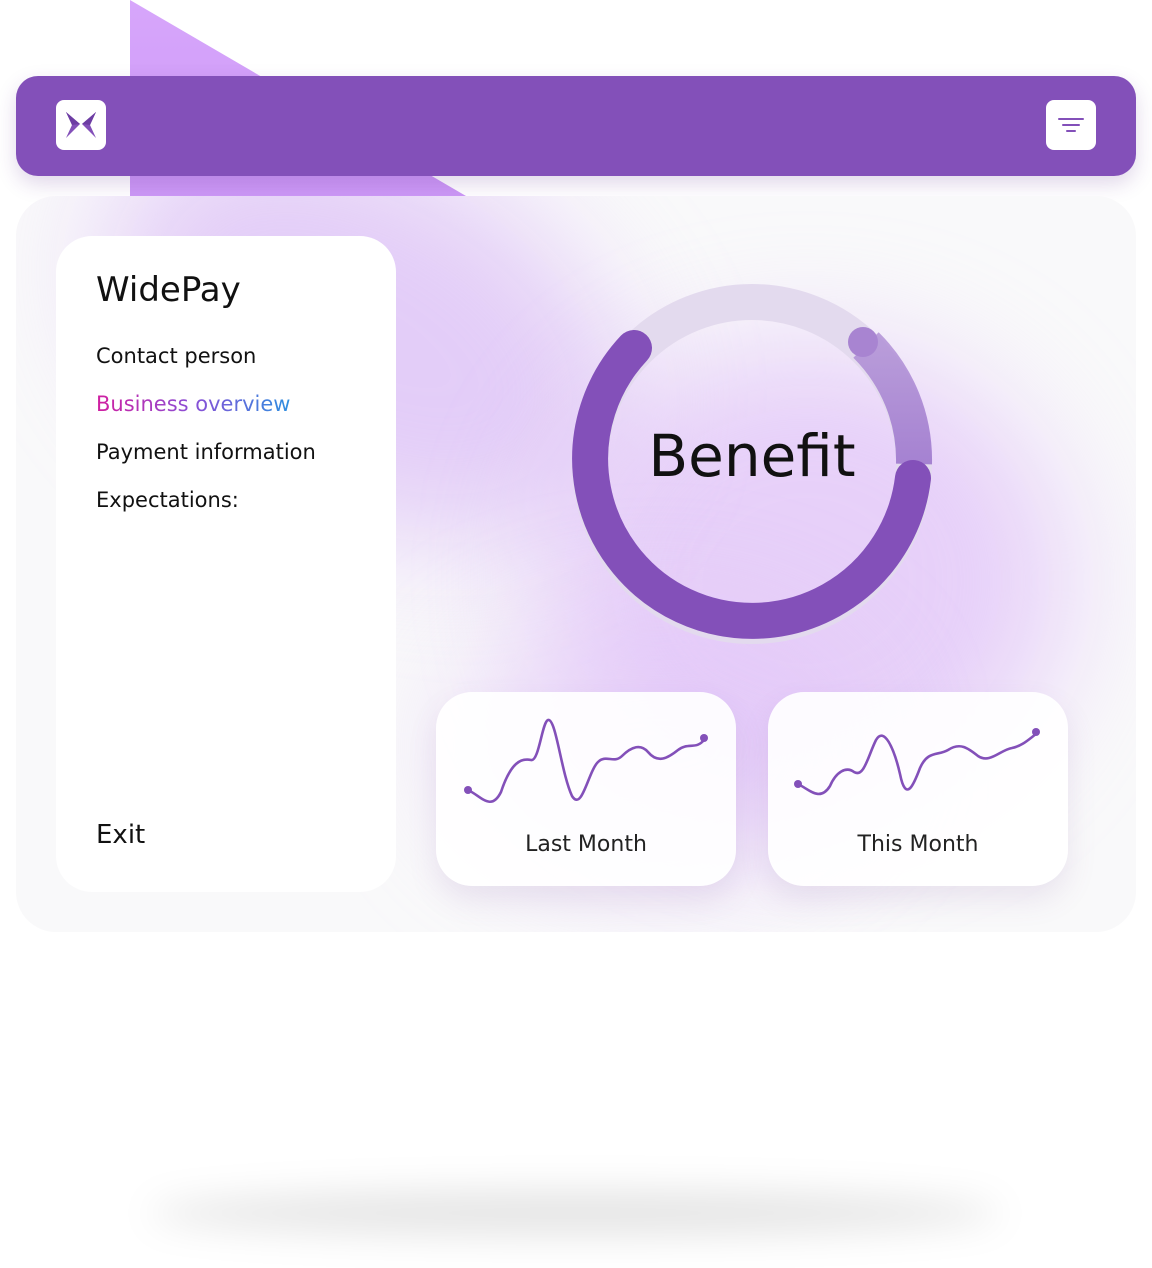  I want to click on card-label: Last Month, so click(586, 844).